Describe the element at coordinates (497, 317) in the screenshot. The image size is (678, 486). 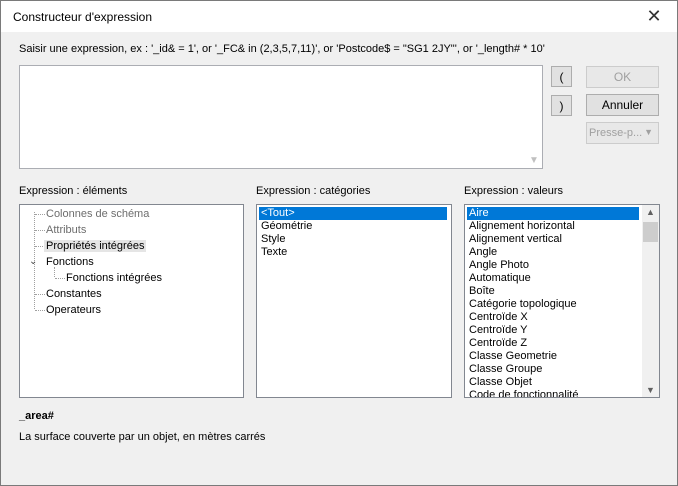
I see `value-item: Centroïde X` at that location.